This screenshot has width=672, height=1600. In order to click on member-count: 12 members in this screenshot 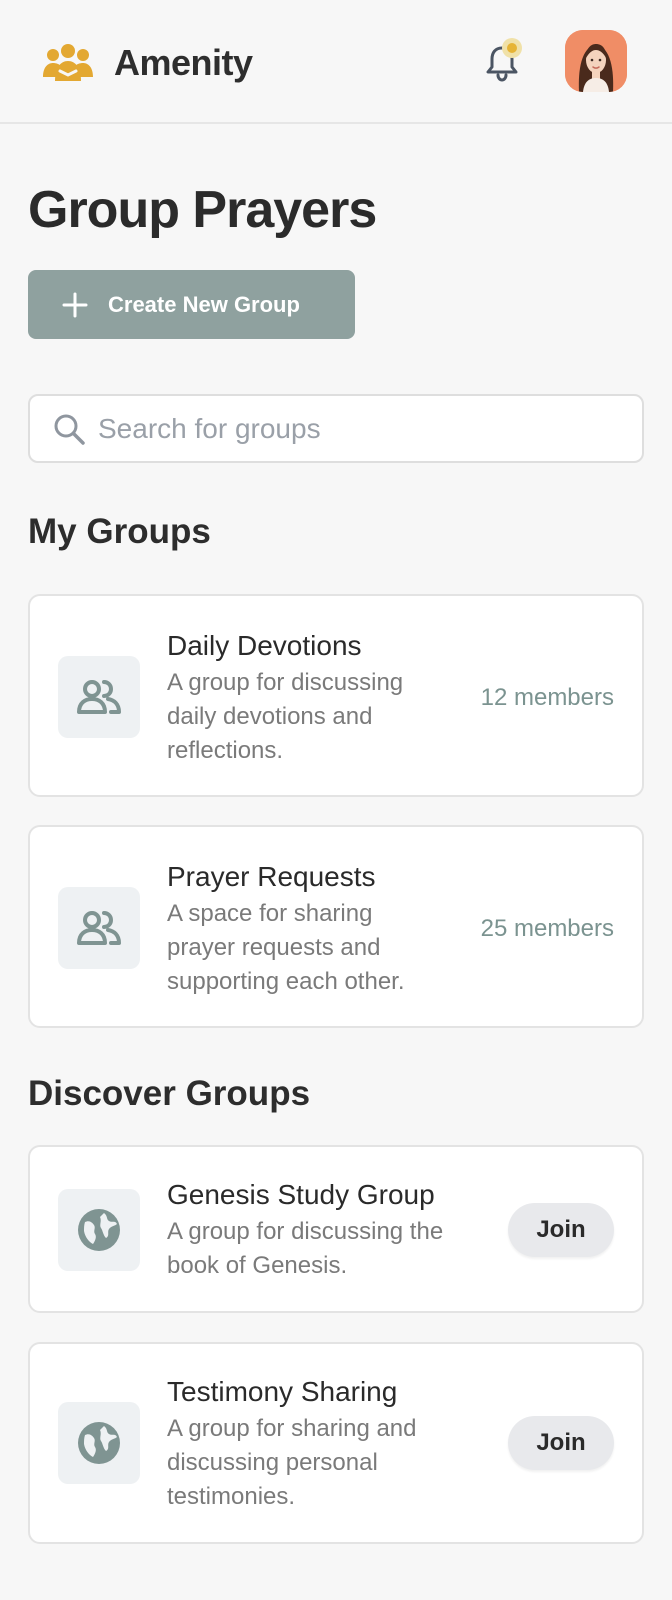, I will do `click(547, 697)`.